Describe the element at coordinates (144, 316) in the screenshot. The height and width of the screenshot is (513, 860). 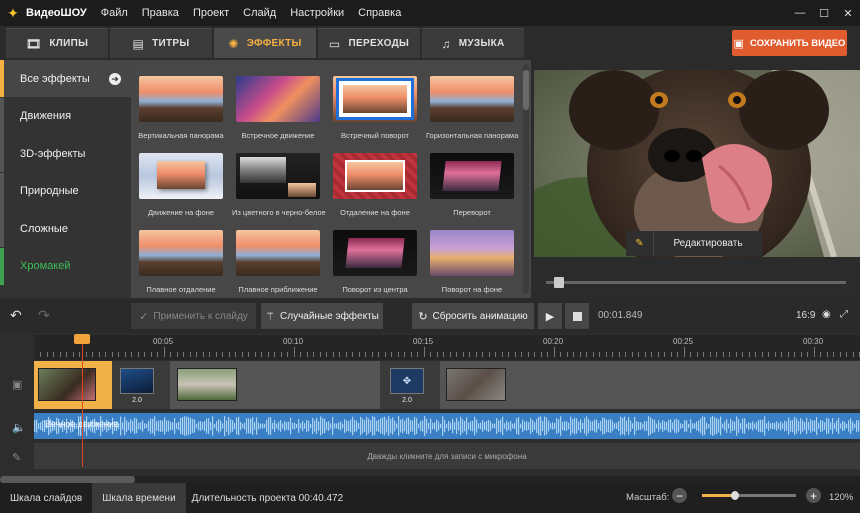
I see `check-icon: ✓` at that location.